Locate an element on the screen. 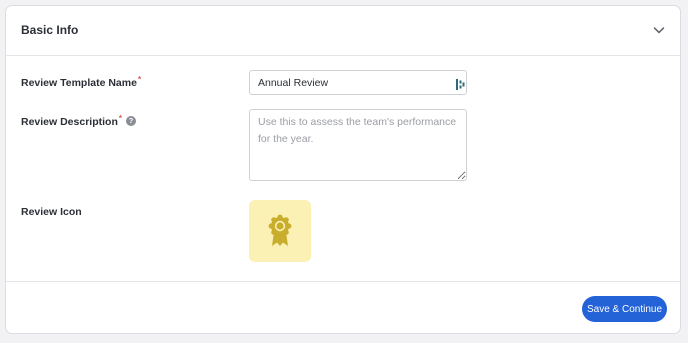 The height and width of the screenshot is (343, 688). help-icon: ? is located at coordinates (131, 121).